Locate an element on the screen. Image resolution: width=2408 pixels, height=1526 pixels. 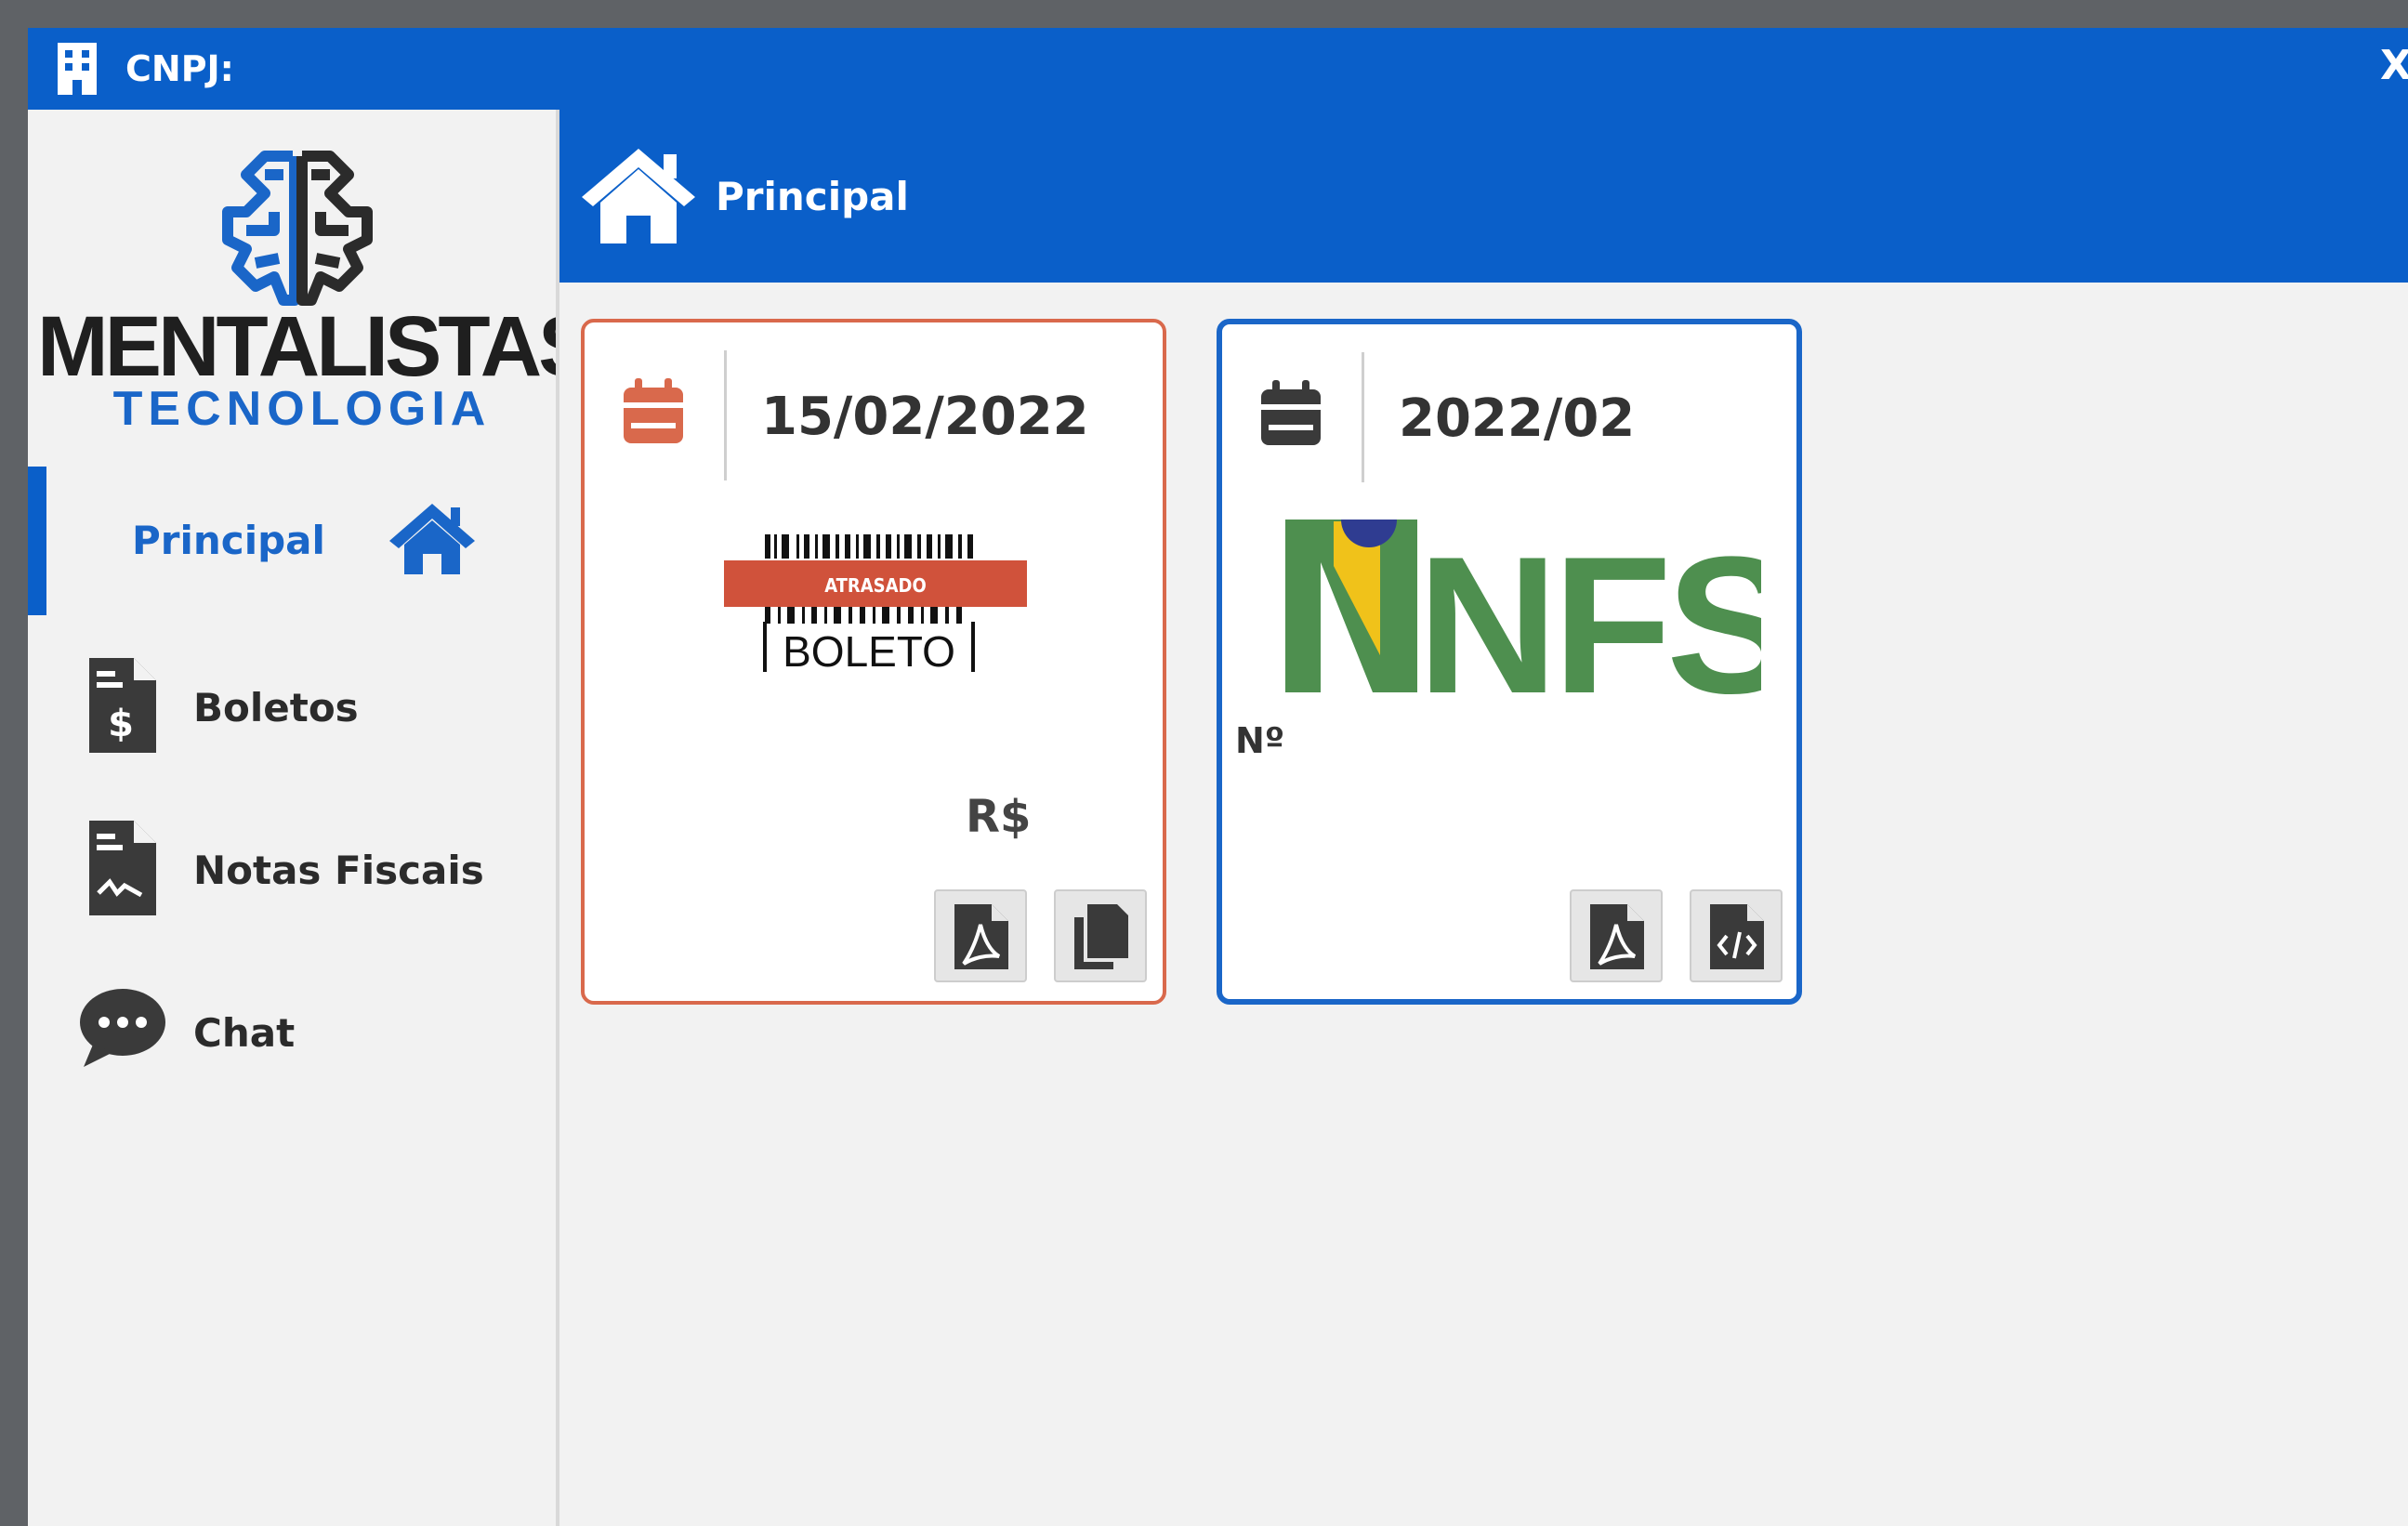
window-title: CNPJ: is located at coordinates (179, 68).